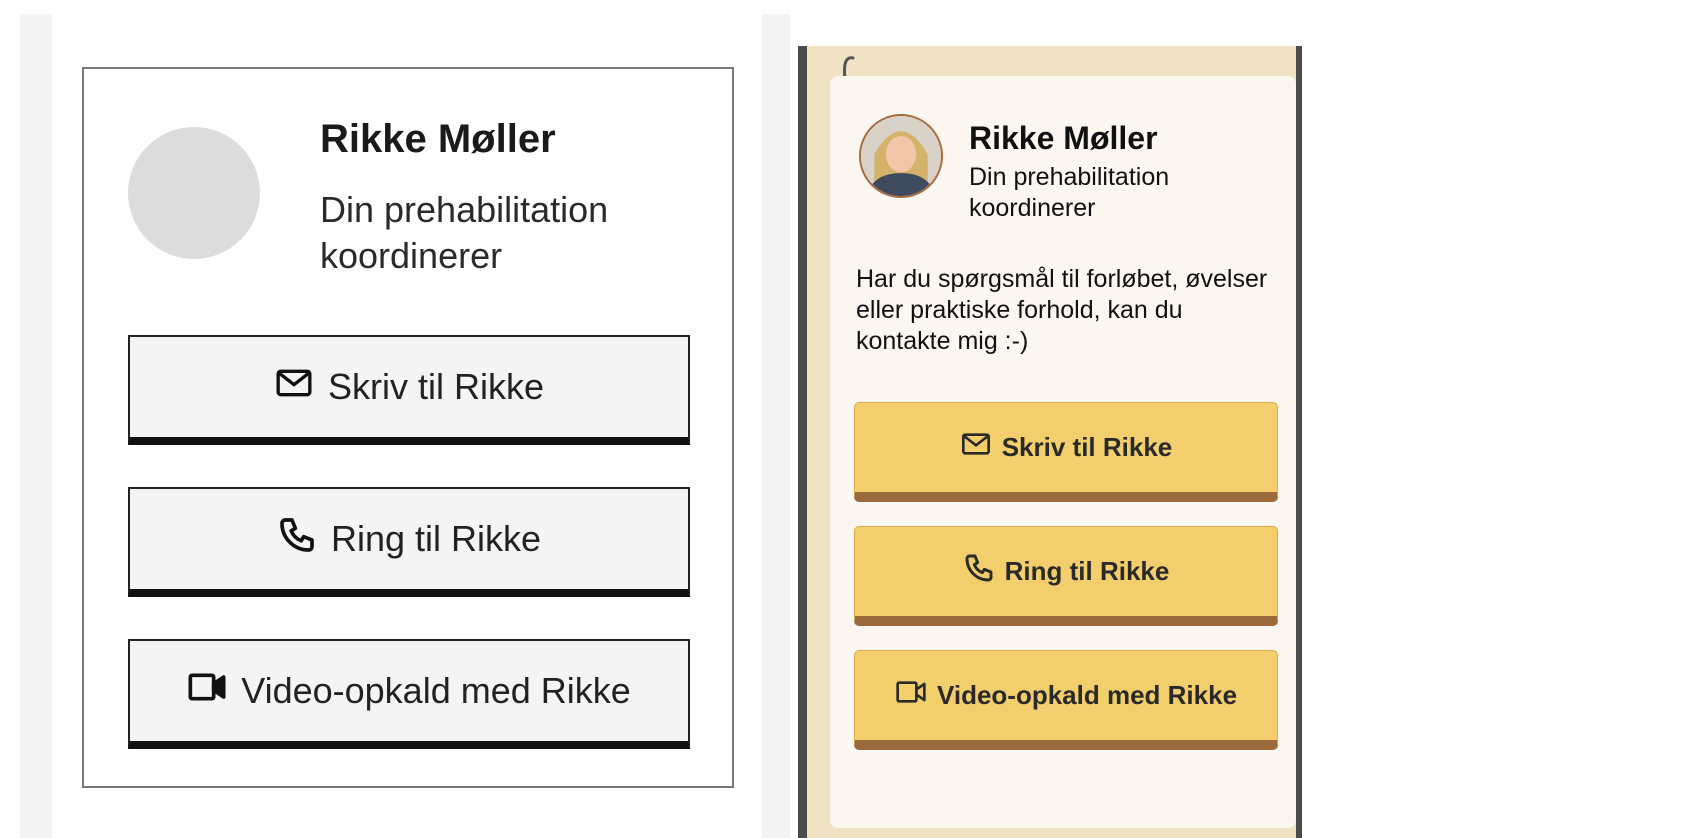 This screenshot has width=1682, height=838. Describe the element at coordinates (1087, 695) in the screenshot. I see `video-call-button-styled-label: Video-opkald med Rikke` at that location.